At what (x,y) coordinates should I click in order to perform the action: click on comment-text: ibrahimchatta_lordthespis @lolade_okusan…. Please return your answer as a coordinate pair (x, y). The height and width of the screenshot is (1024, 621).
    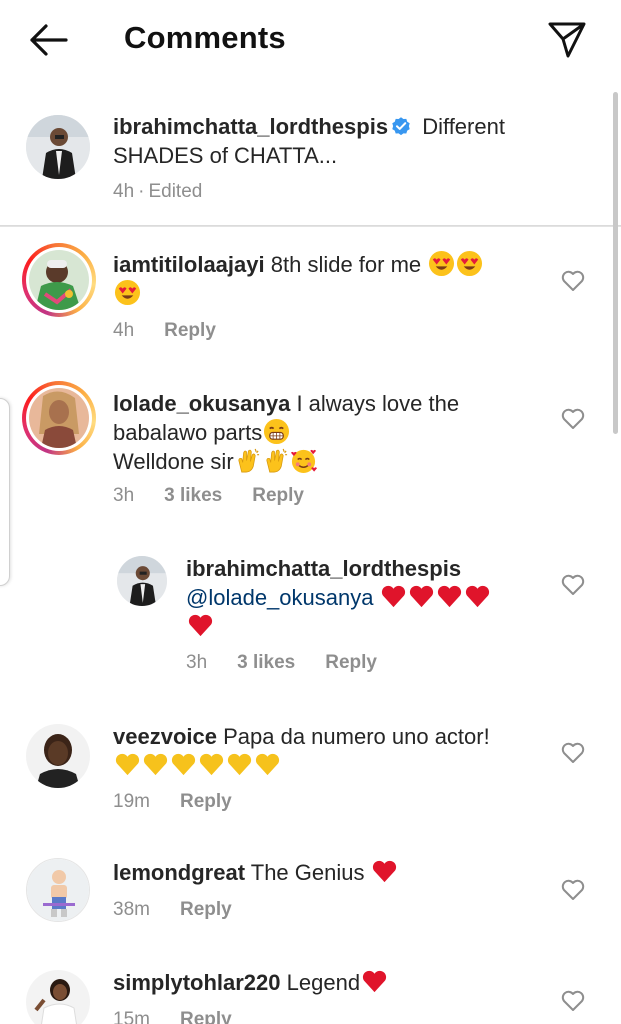
    Looking at the image, I should click on (366, 597).